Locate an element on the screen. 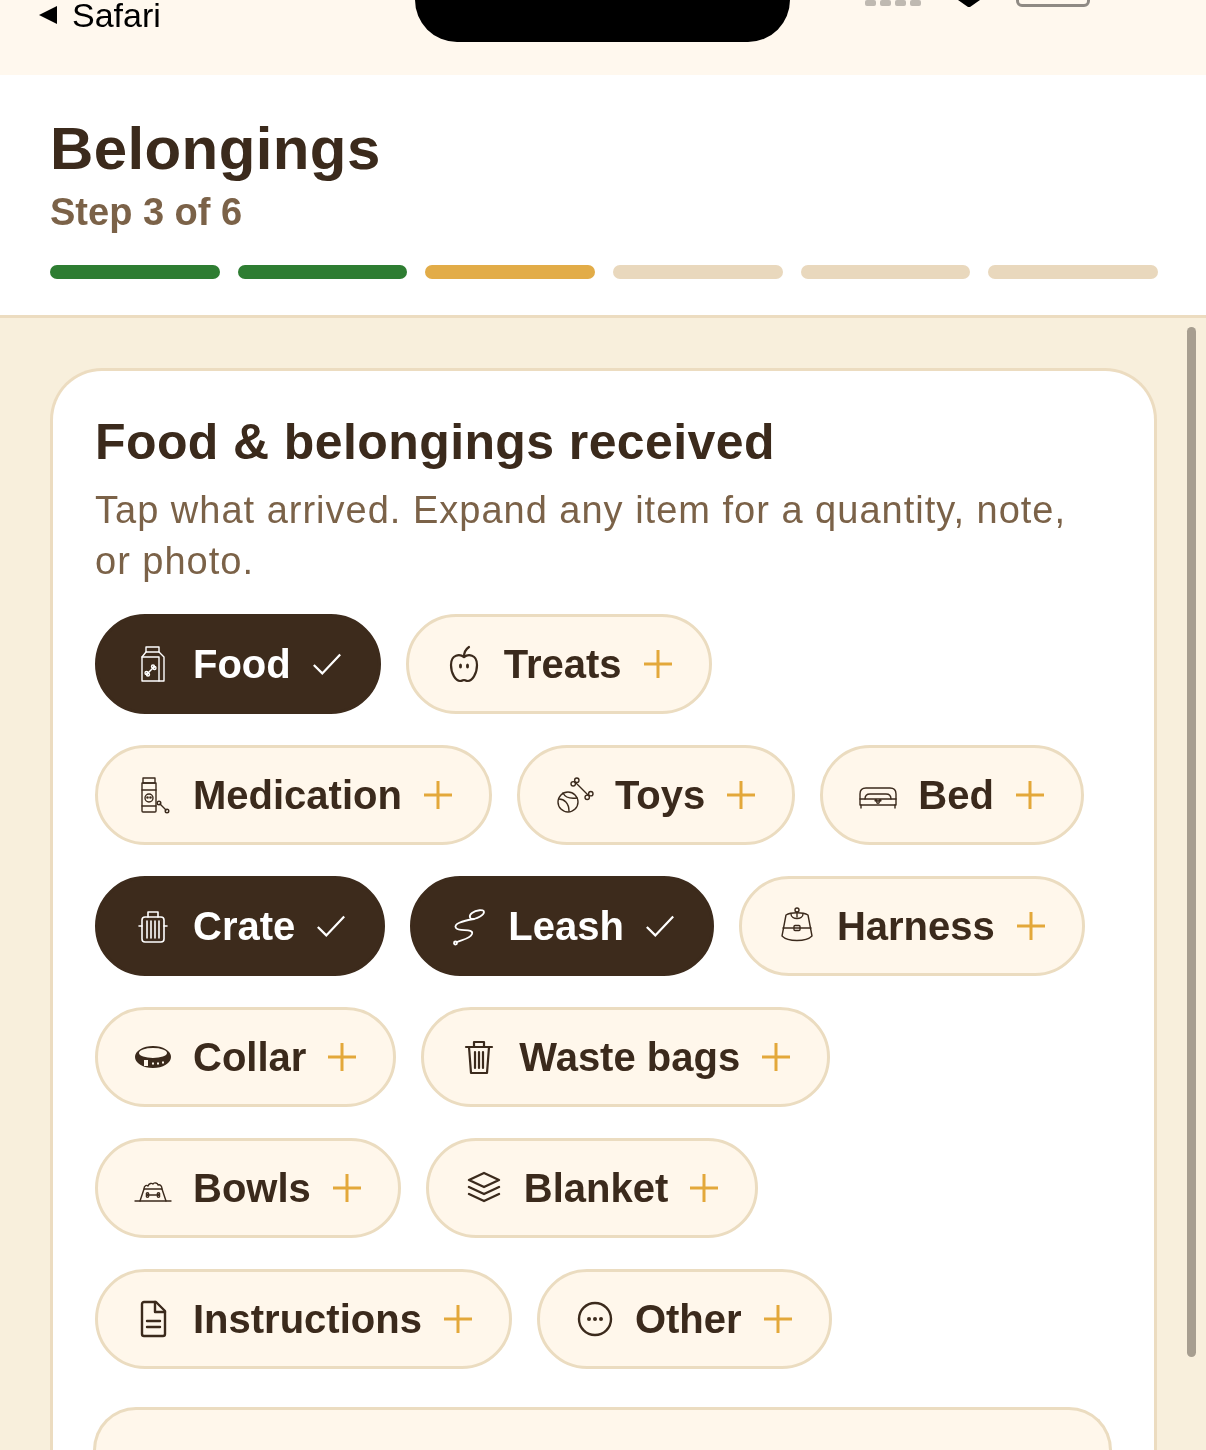 This screenshot has width=1206, height=1450. category-chip: Harness is located at coordinates (911, 926).